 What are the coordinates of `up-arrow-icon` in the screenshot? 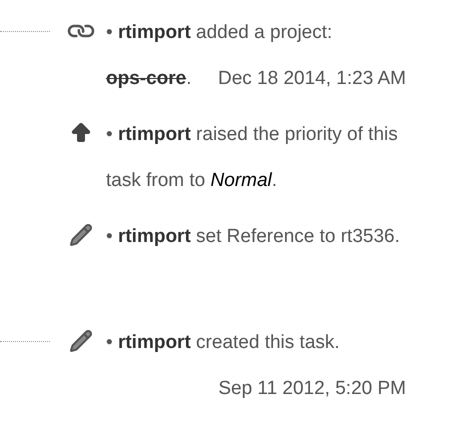 It's located at (81, 133).